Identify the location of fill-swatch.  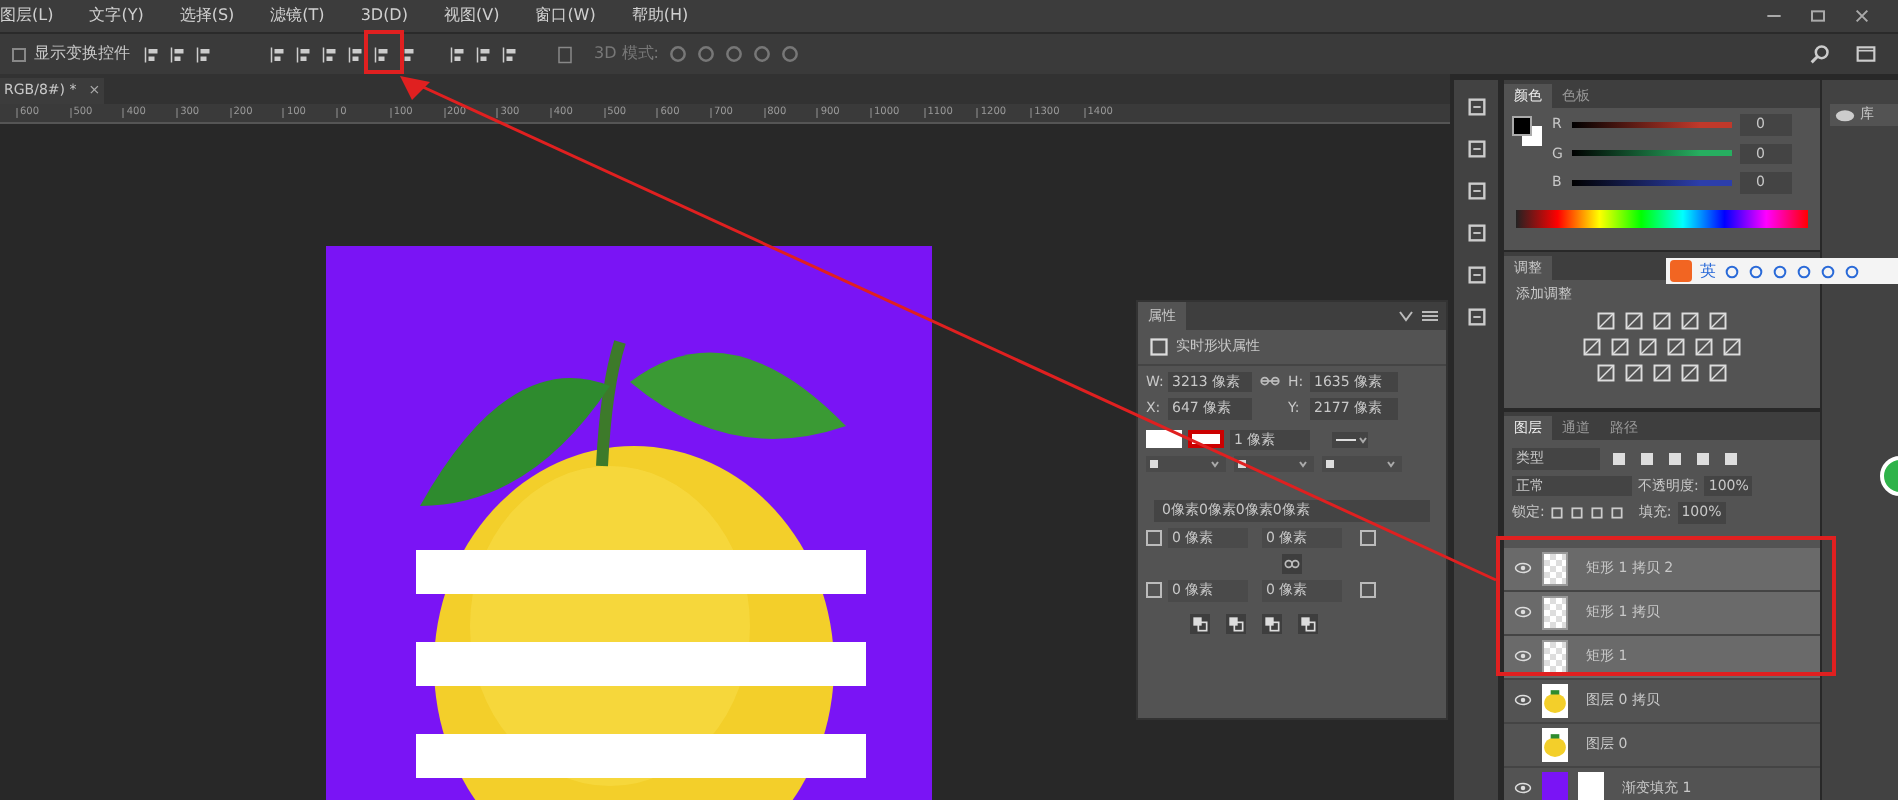
(1164, 439).